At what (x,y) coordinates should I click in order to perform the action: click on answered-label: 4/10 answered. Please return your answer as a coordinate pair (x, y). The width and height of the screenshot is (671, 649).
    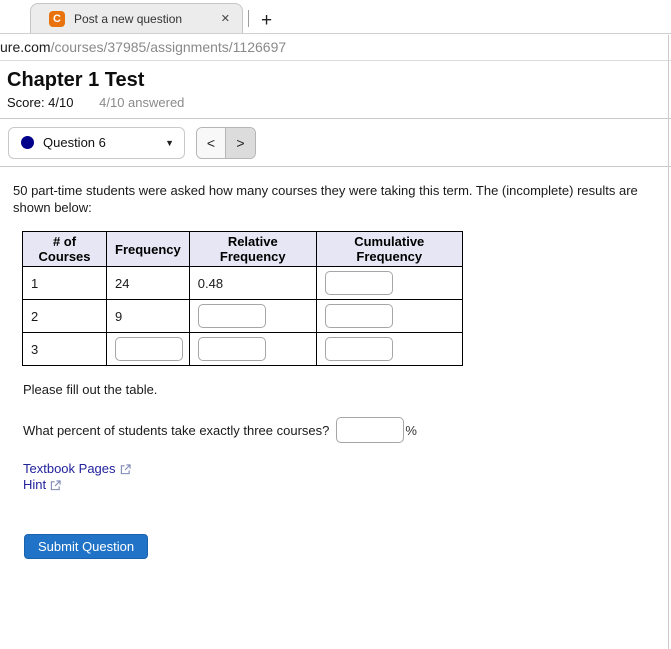
    Looking at the image, I should click on (142, 102).